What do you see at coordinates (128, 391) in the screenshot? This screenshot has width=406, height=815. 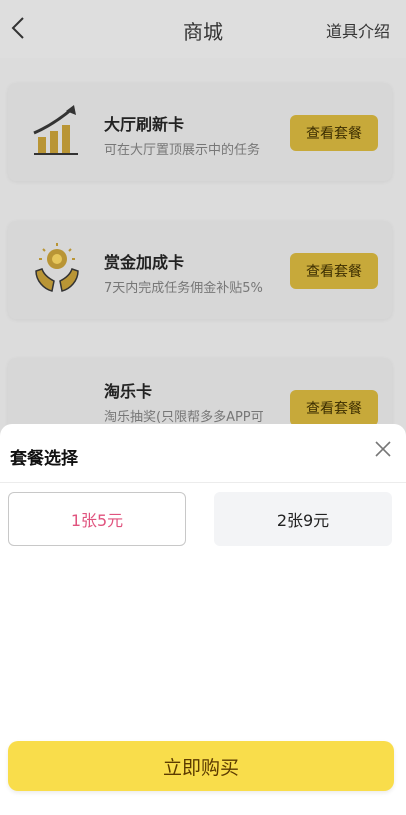 I see `card-title: 淘乐卡` at bounding box center [128, 391].